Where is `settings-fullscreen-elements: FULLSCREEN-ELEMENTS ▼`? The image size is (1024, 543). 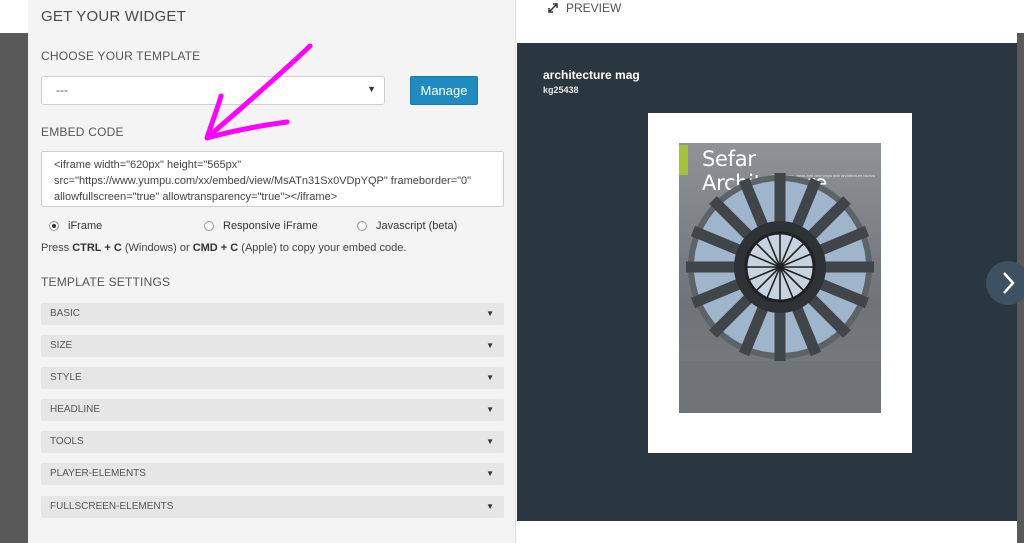
settings-fullscreen-elements: FULLSCREEN-ELEMENTS ▼ is located at coordinates (272, 507).